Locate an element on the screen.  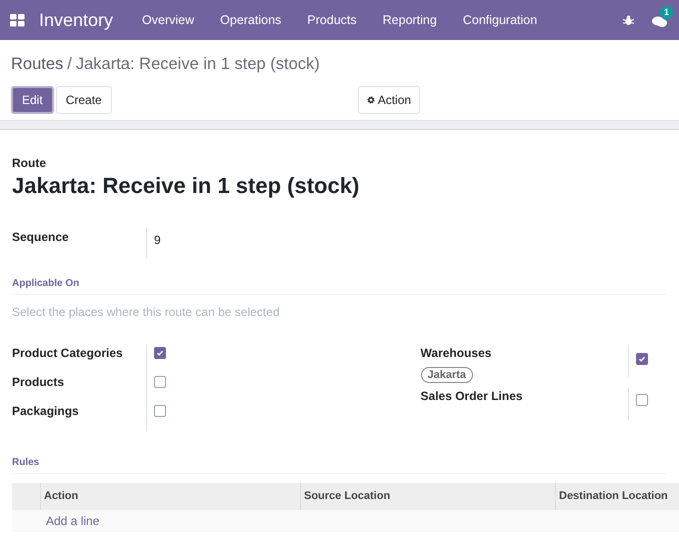
chat-icon is located at coordinates (659, 22).